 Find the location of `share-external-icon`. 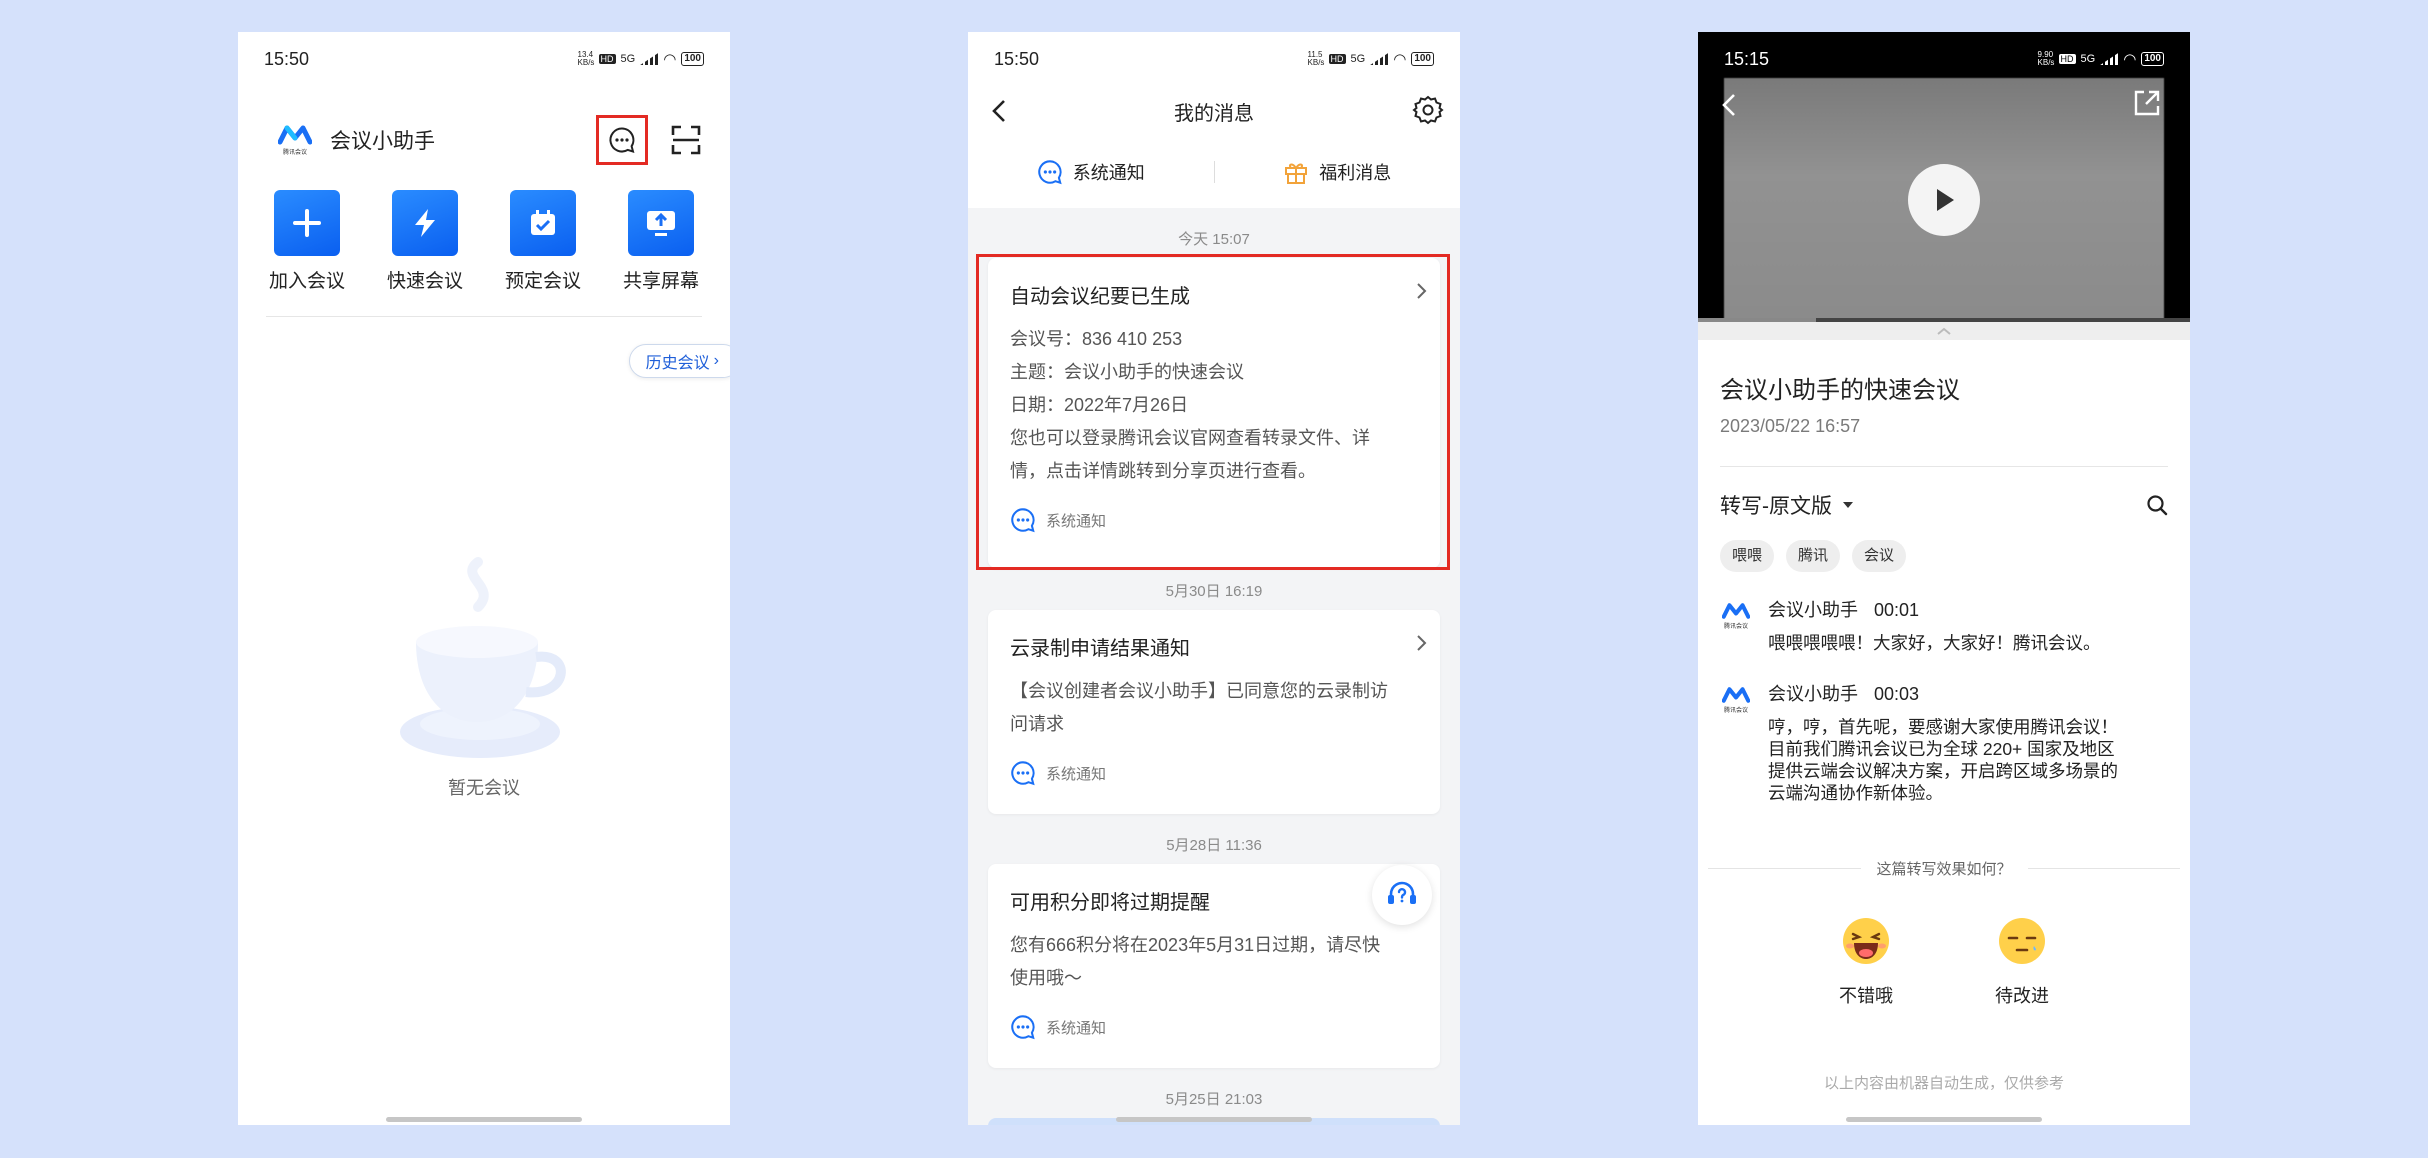

share-external-icon is located at coordinates (2147, 103).